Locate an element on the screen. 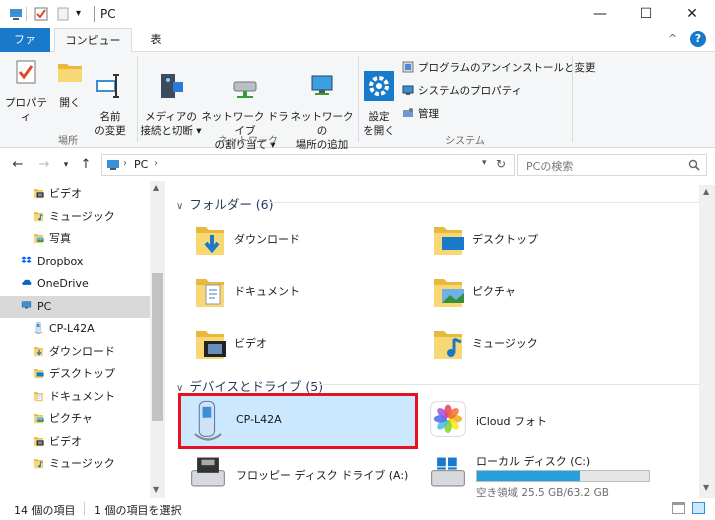  nav-item: PC is located at coordinates (75, 306).